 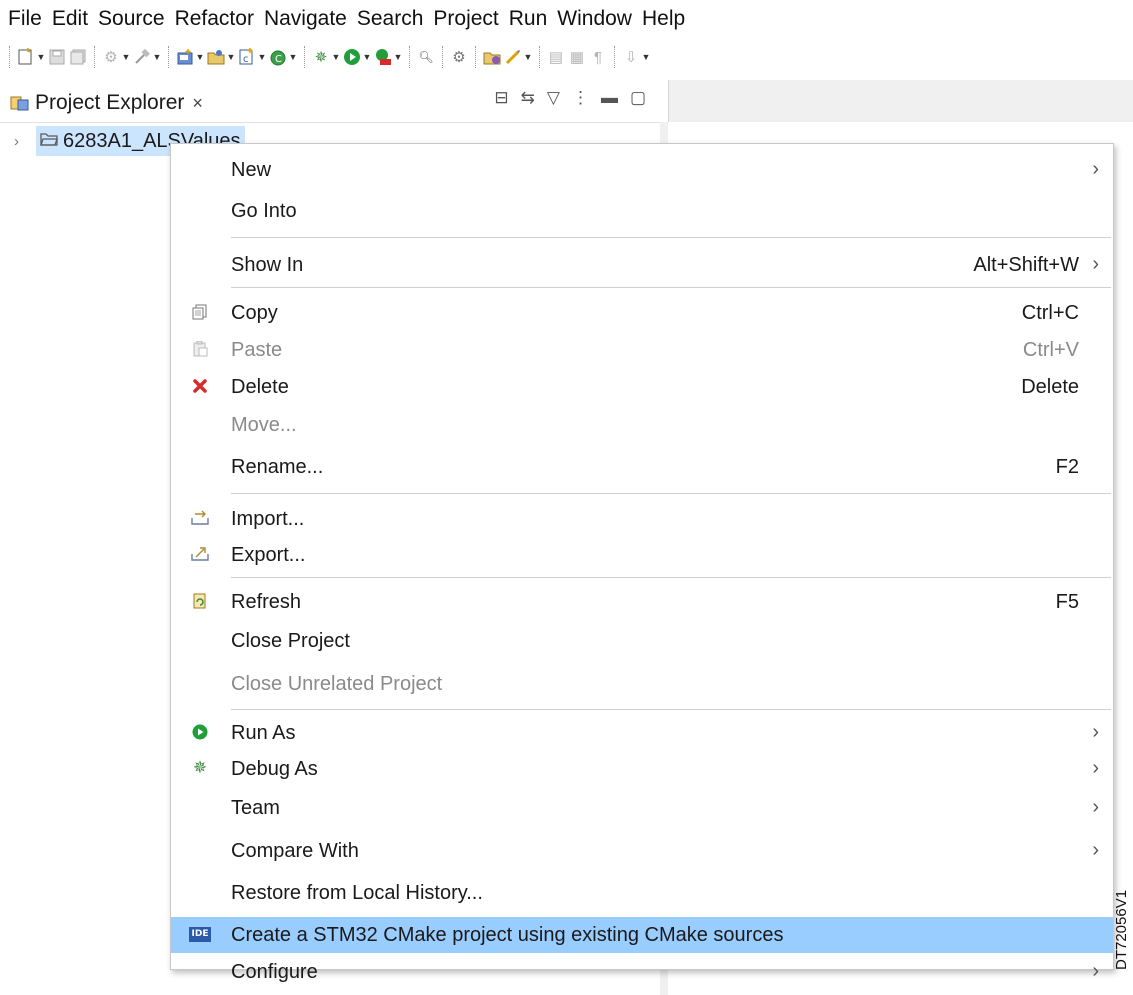 I want to click on new-class-icon: C, so click(x=278, y=57).